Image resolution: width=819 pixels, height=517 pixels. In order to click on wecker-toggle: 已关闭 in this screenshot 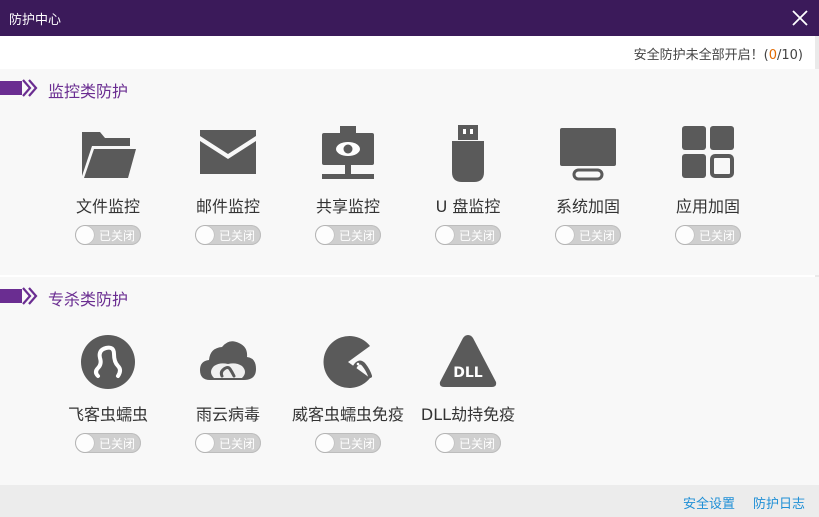, I will do `click(348, 443)`.